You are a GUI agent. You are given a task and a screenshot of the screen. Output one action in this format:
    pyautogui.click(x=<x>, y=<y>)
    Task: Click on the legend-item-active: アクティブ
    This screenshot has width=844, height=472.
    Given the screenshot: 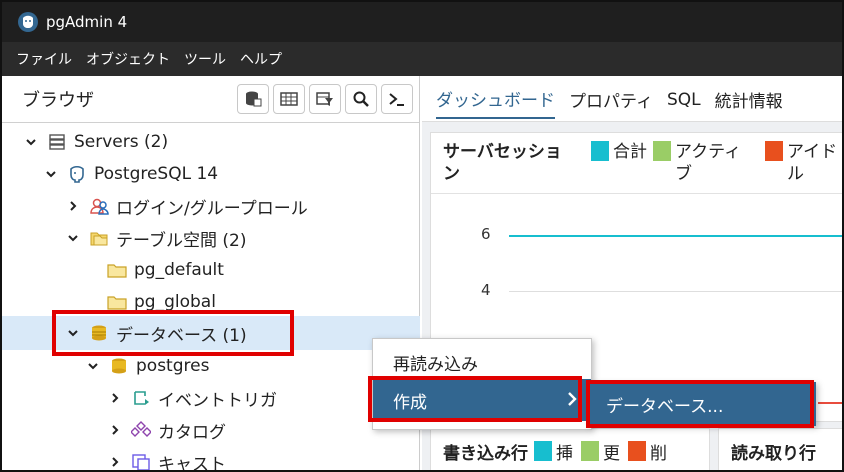 What is the action you would take?
    pyautogui.click(x=703, y=163)
    